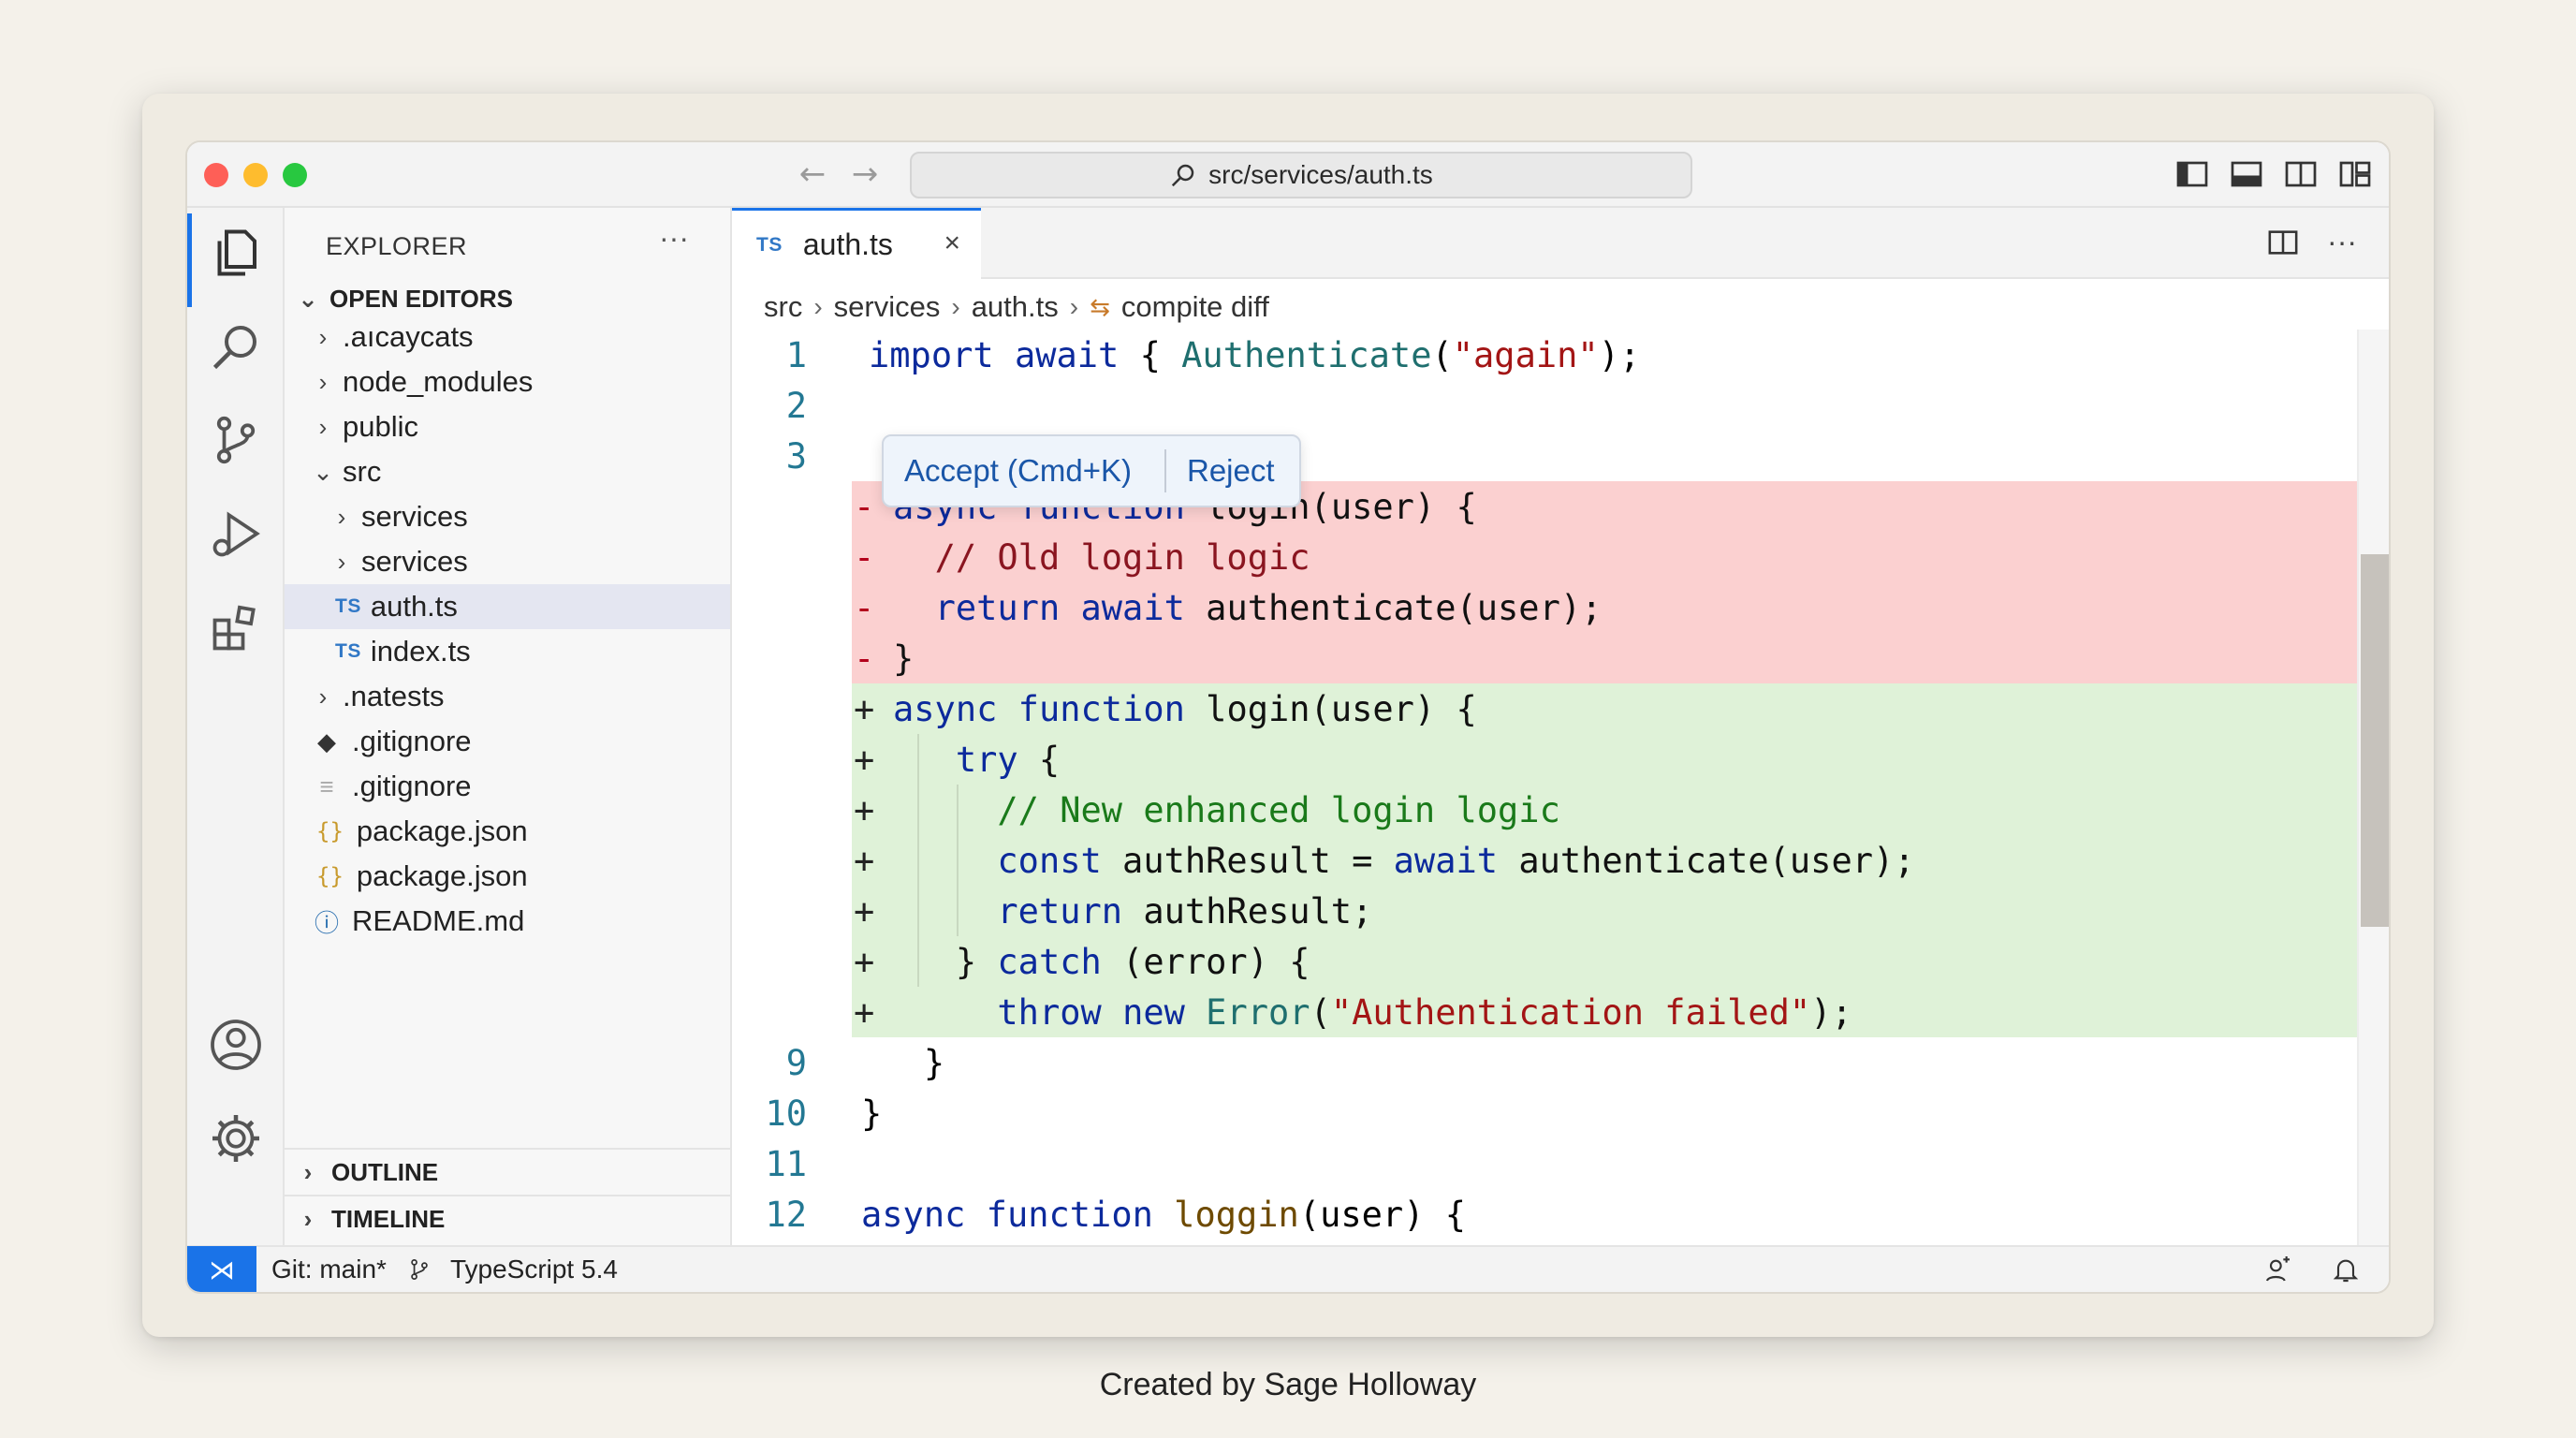 This screenshot has height=1438, width=2576. What do you see at coordinates (507, 651) in the screenshot?
I see `tree-item-index-ts: TS index.ts` at bounding box center [507, 651].